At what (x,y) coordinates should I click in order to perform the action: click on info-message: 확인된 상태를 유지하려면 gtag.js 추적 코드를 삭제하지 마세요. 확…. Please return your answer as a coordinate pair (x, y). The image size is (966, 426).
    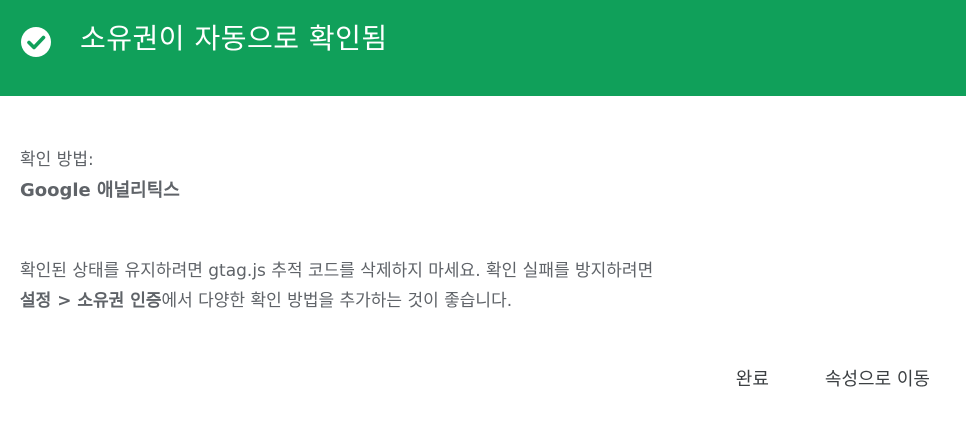
    Looking at the image, I should click on (470, 286).